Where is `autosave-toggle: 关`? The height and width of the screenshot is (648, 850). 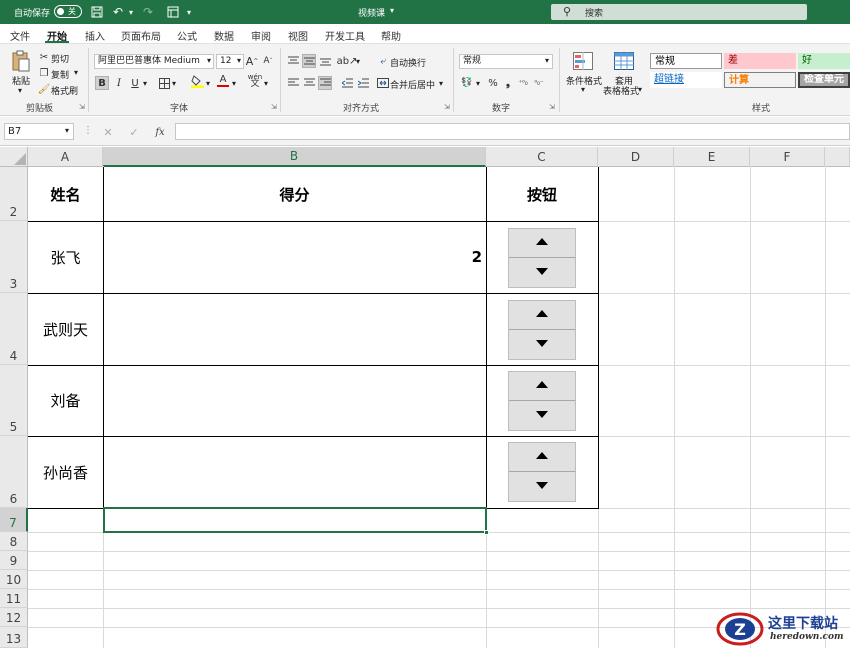
autosave-toggle: 关 is located at coordinates (68, 11).